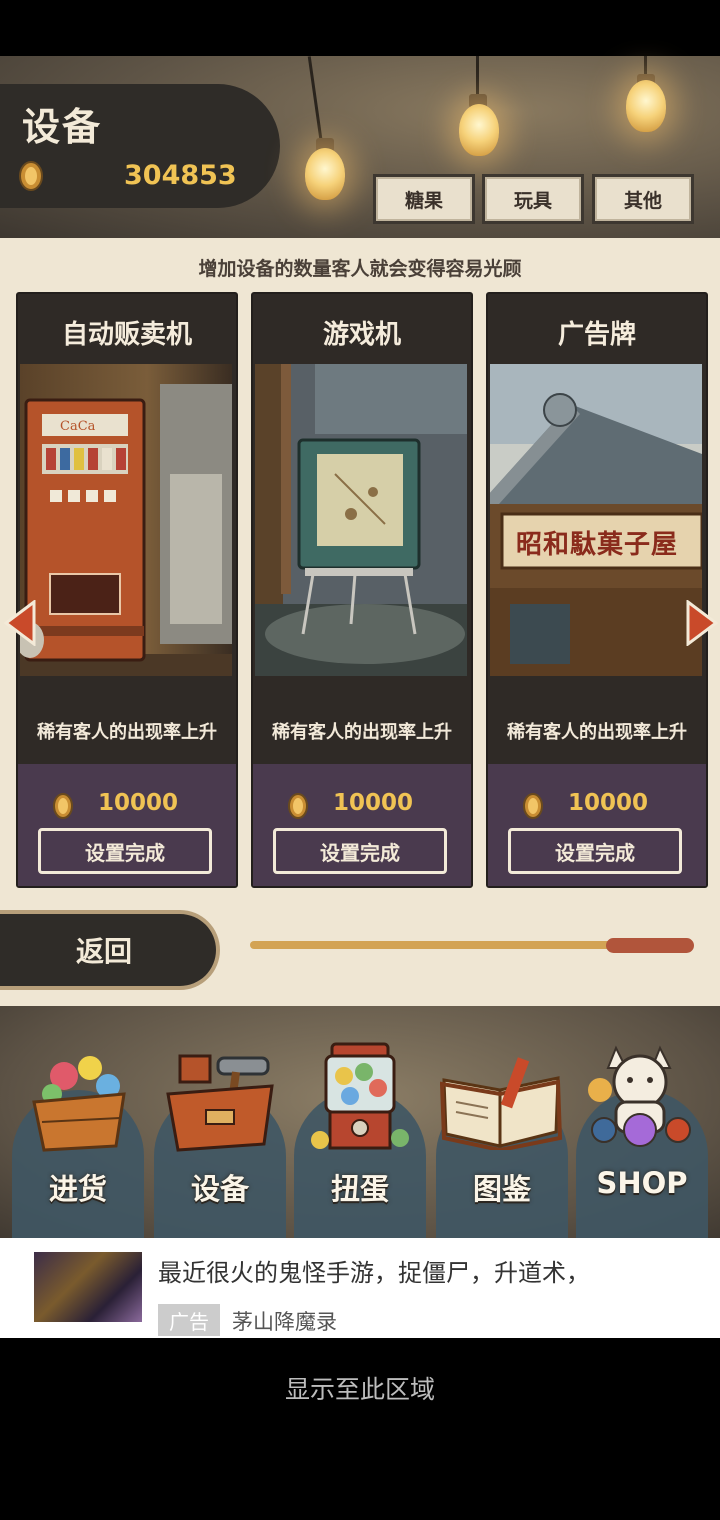  Describe the element at coordinates (639, 1096) in the screenshot. I see `lucky-cat-icon` at that location.